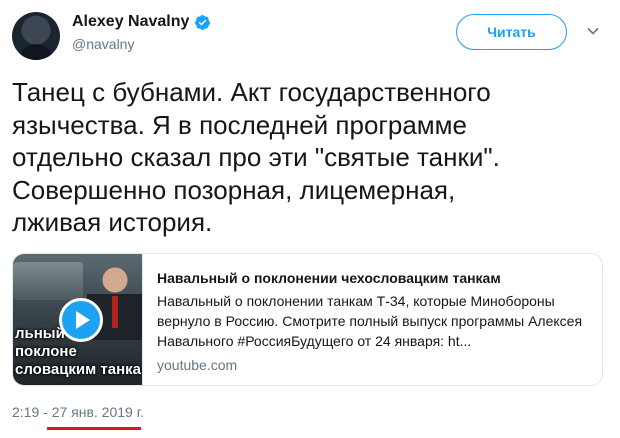 The width and height of the screenshot is (620, 438). Describe the element at coordinates (130, 22) in the screenshot. I see `author-name: Alexey Navalny` at that location.